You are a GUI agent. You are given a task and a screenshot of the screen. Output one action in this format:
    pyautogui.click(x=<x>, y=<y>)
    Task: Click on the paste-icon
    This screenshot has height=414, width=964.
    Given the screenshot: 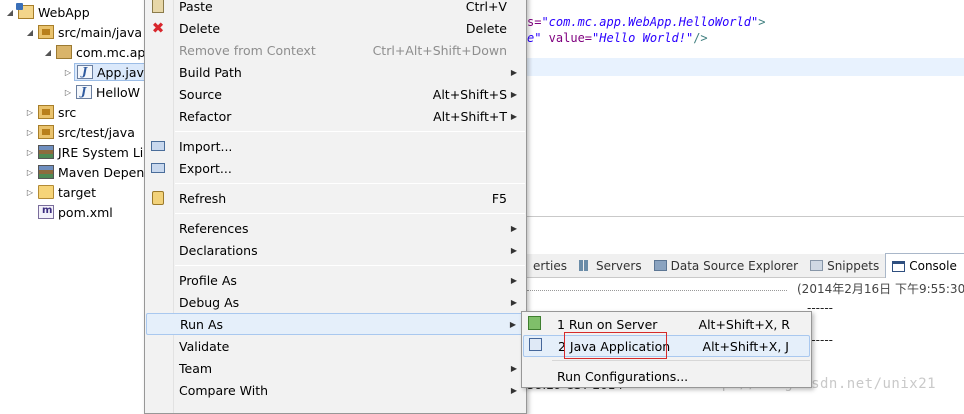 What is the action you would take?
    pyautogui.click(x=158, y=7)
    